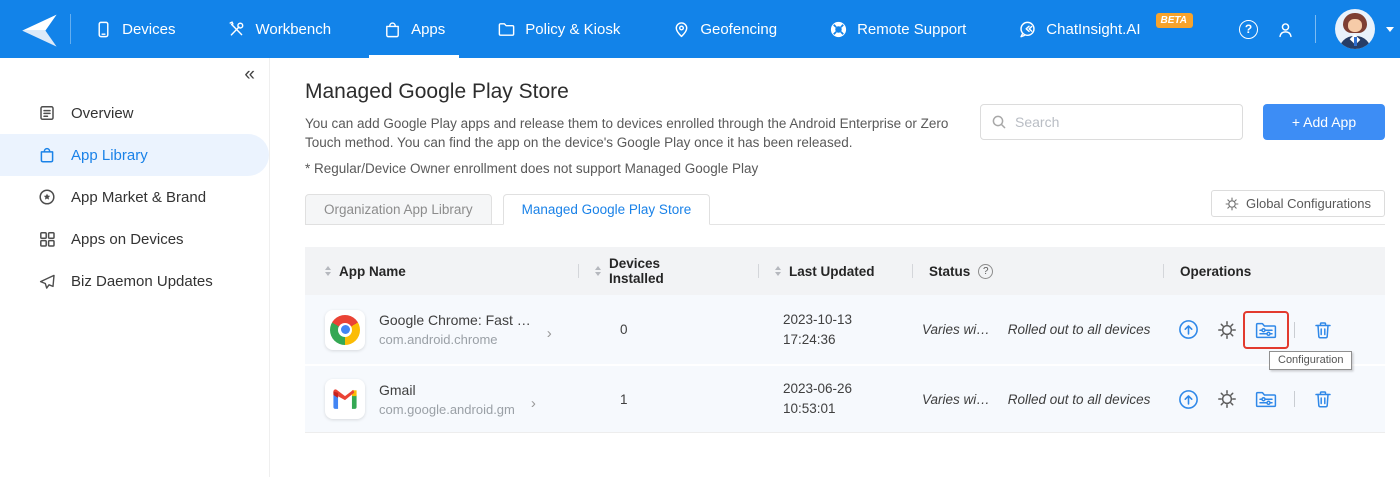 The image size is (1400, 477). I want to click on column-label: Devices Installed, so click(636, 271).